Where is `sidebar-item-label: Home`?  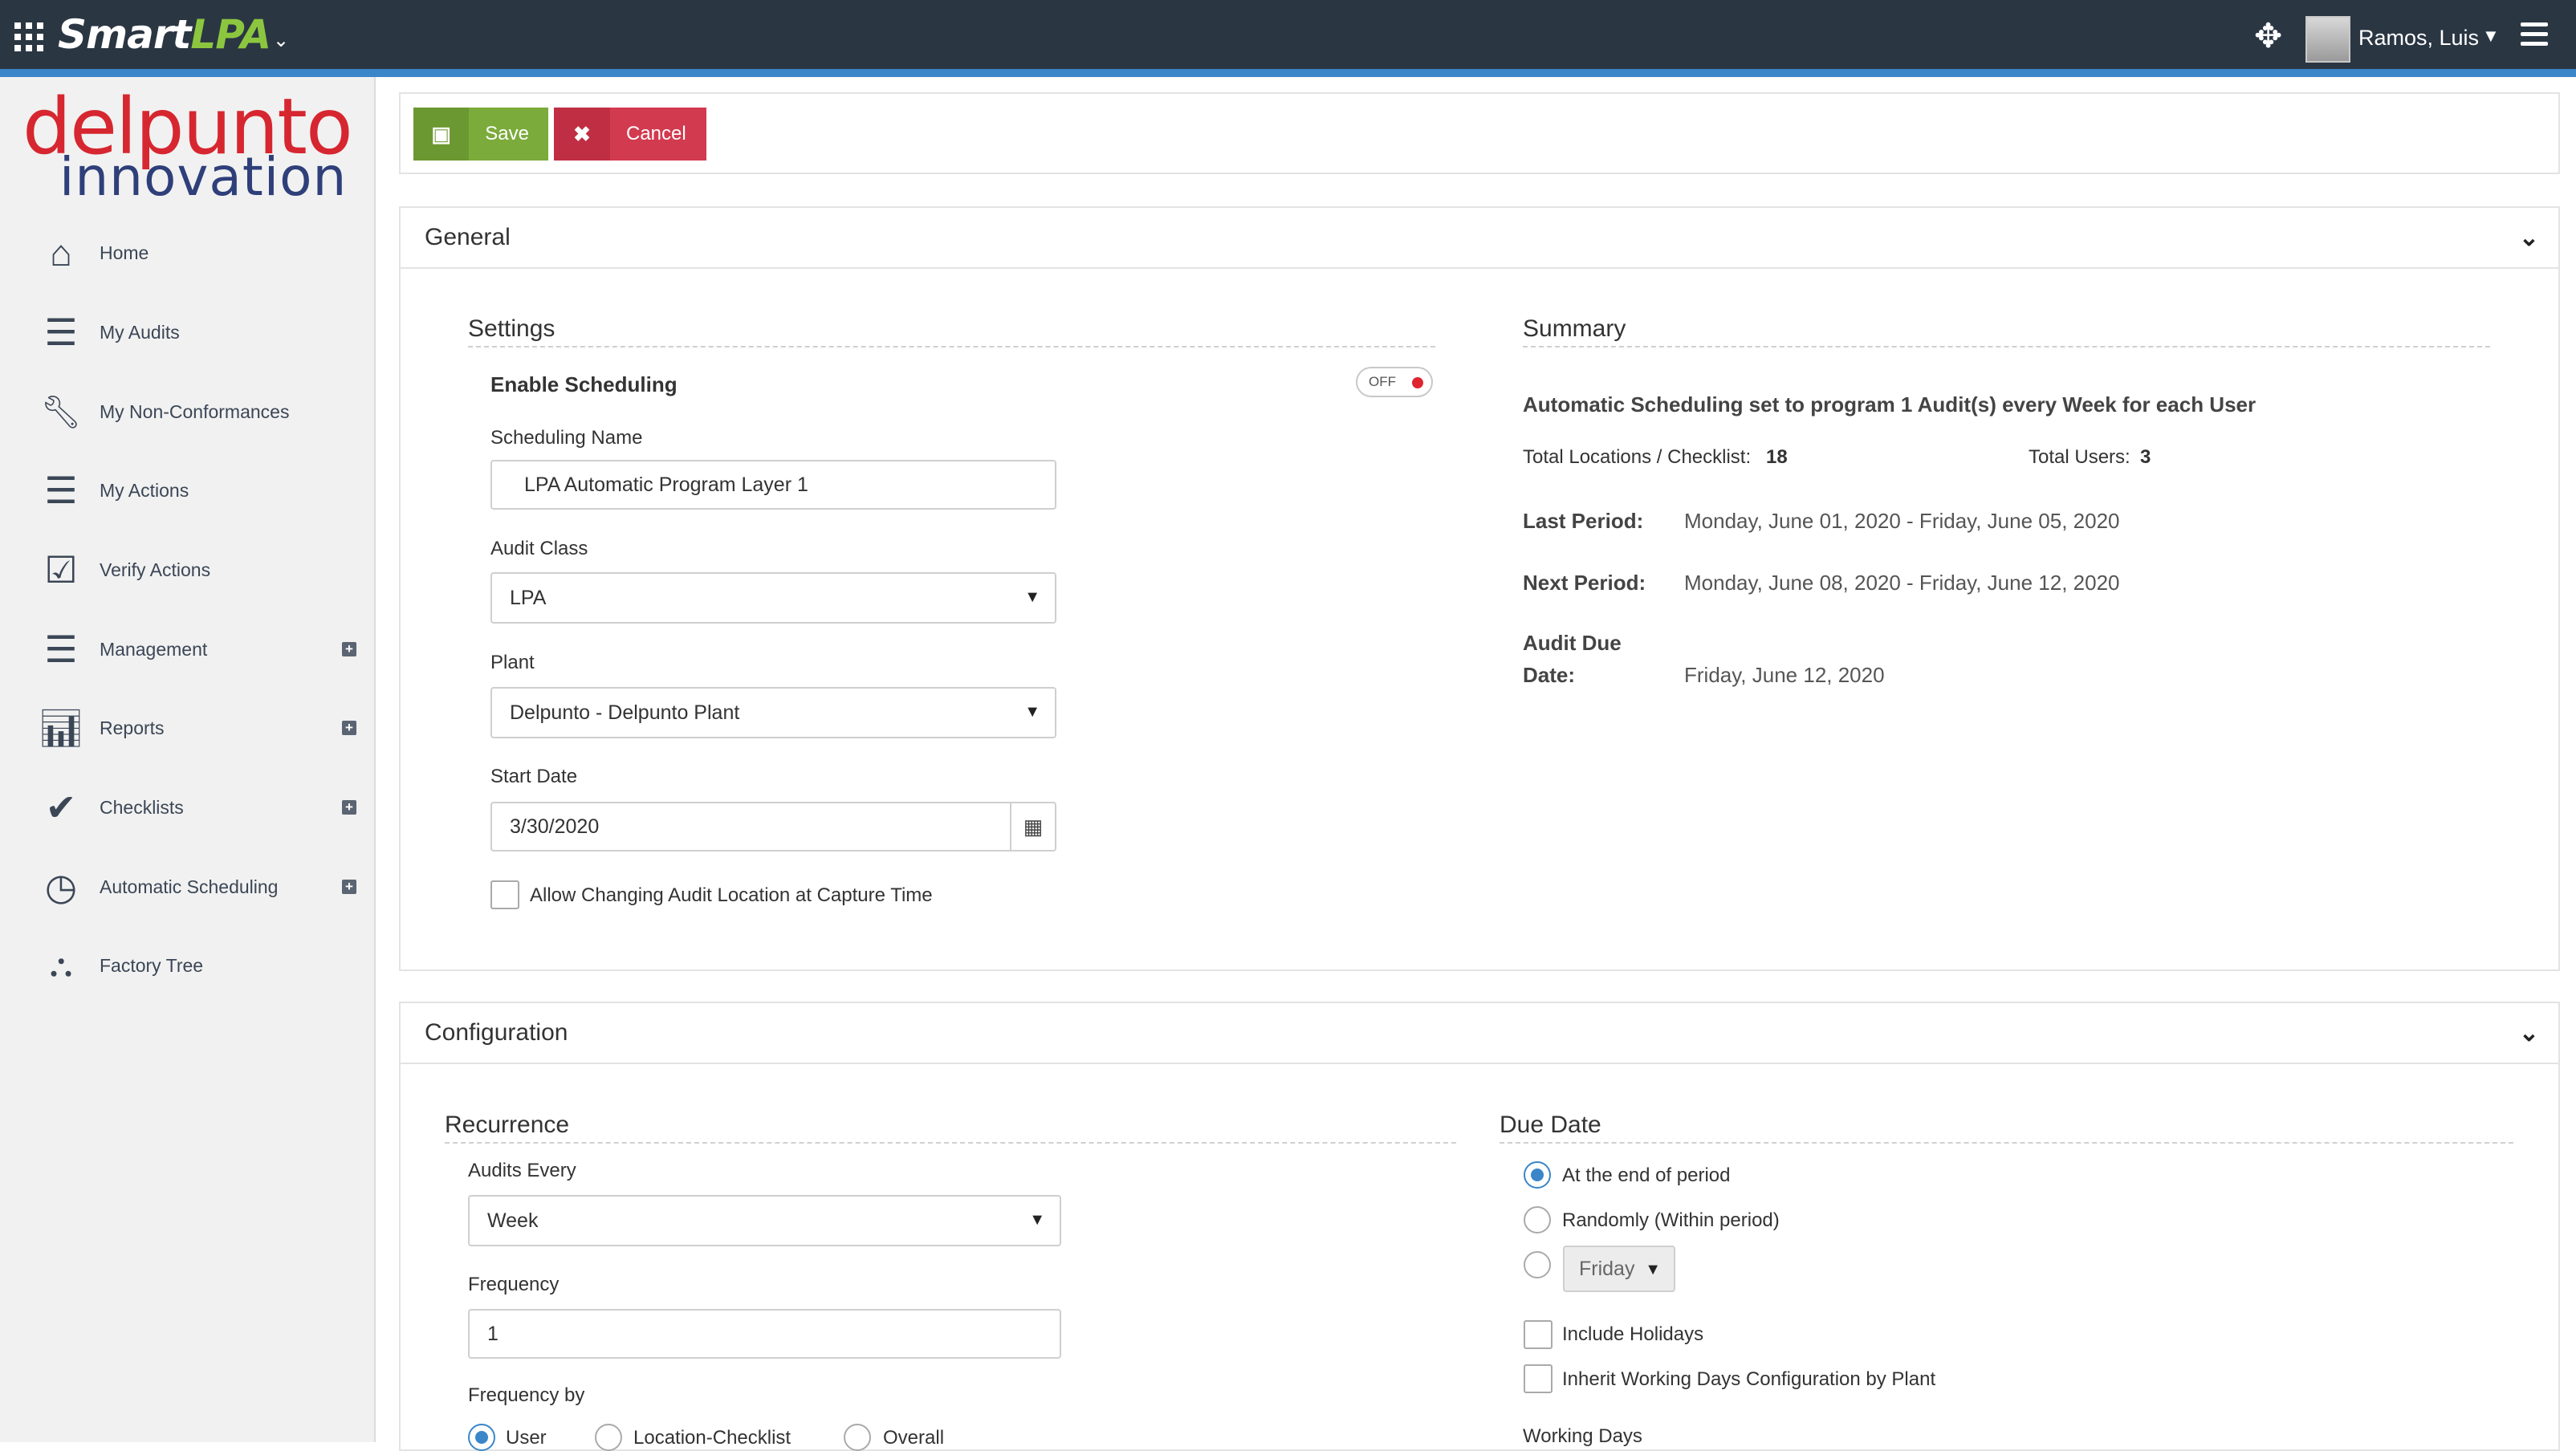 sidebar-item-label: Home is located at coordinates (124, 252).